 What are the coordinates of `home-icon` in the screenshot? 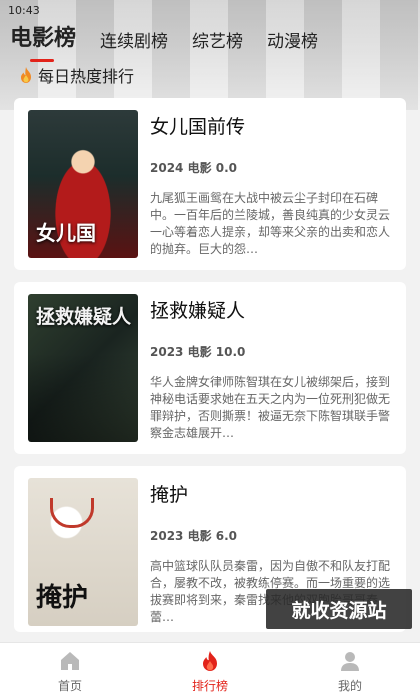 It's located at (70, 661).